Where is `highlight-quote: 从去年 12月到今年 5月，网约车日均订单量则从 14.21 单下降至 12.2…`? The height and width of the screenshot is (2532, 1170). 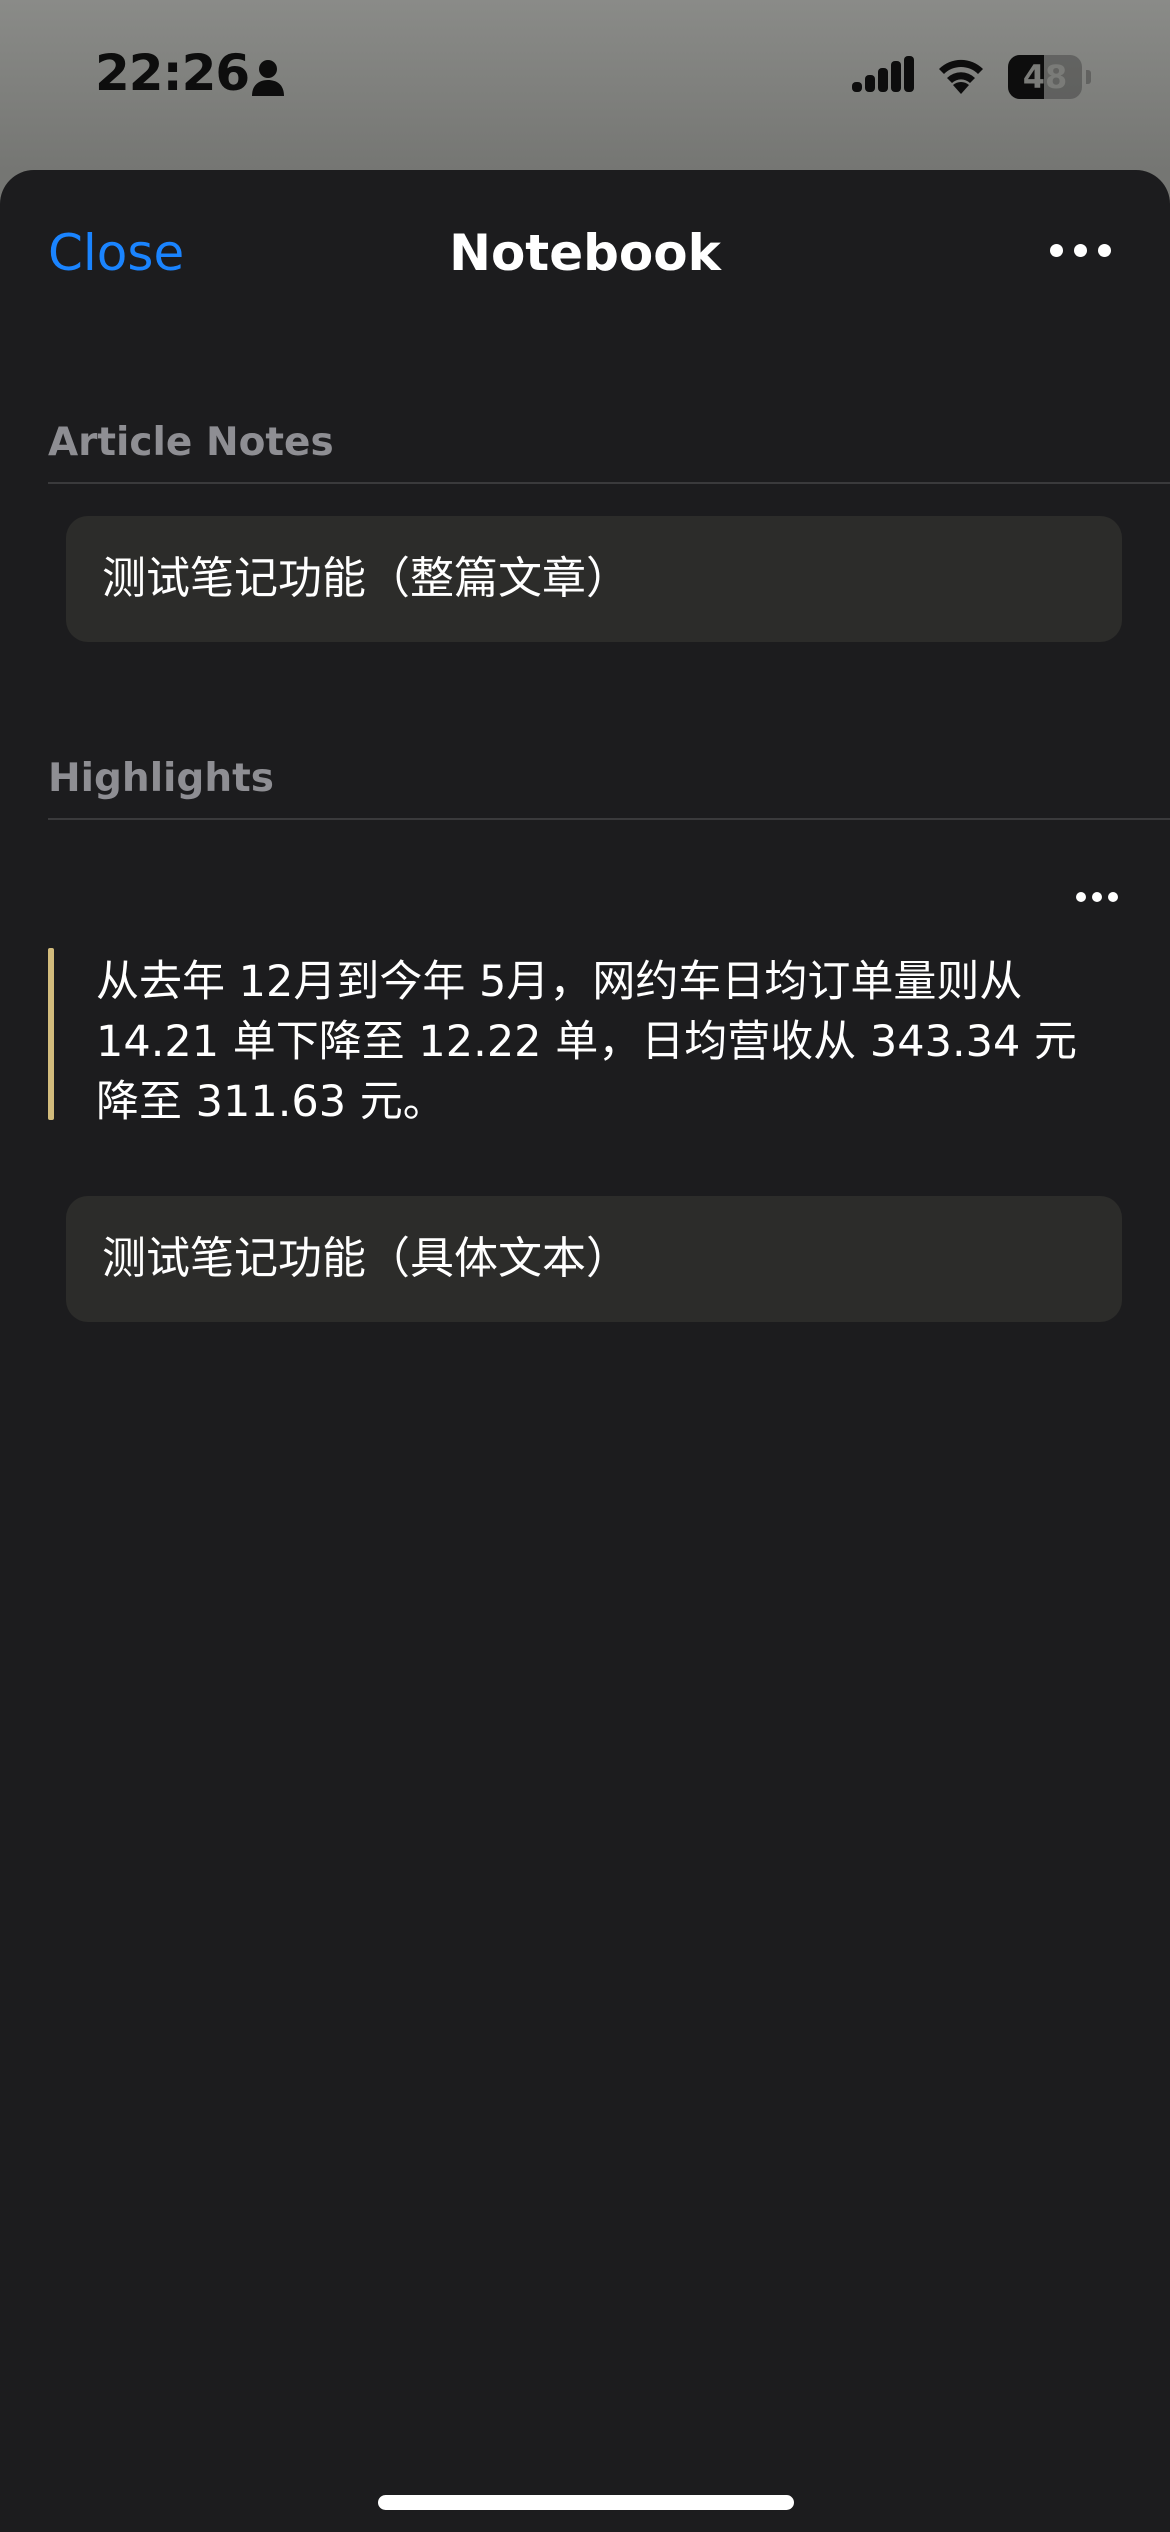 highlight-quote: 从去年 12月到今年 5月，网约车日均订单量则从 14.21 单下降至 12.2… is located at coordinates (601, 1042).